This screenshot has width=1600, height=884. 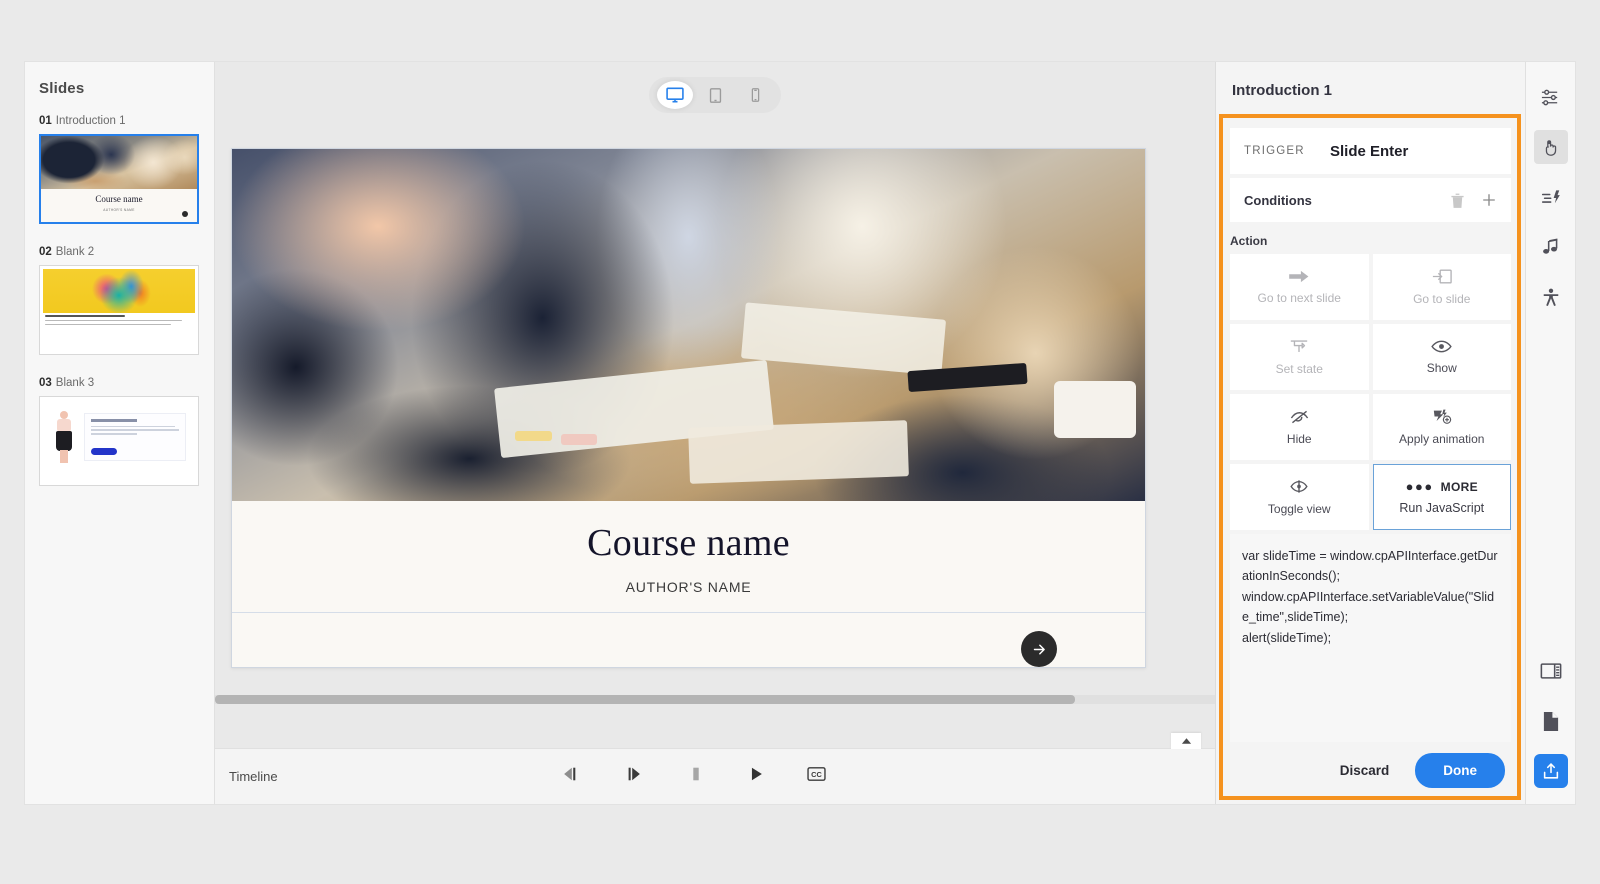 I want to click on stop-icon, so click(x=696, y=774).